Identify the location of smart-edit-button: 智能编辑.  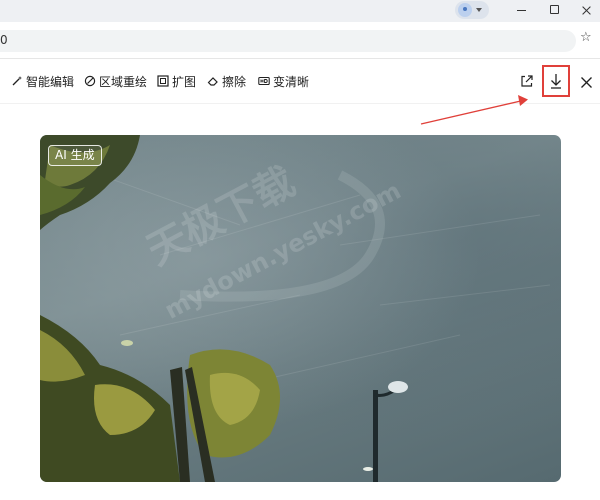
(42, 81).